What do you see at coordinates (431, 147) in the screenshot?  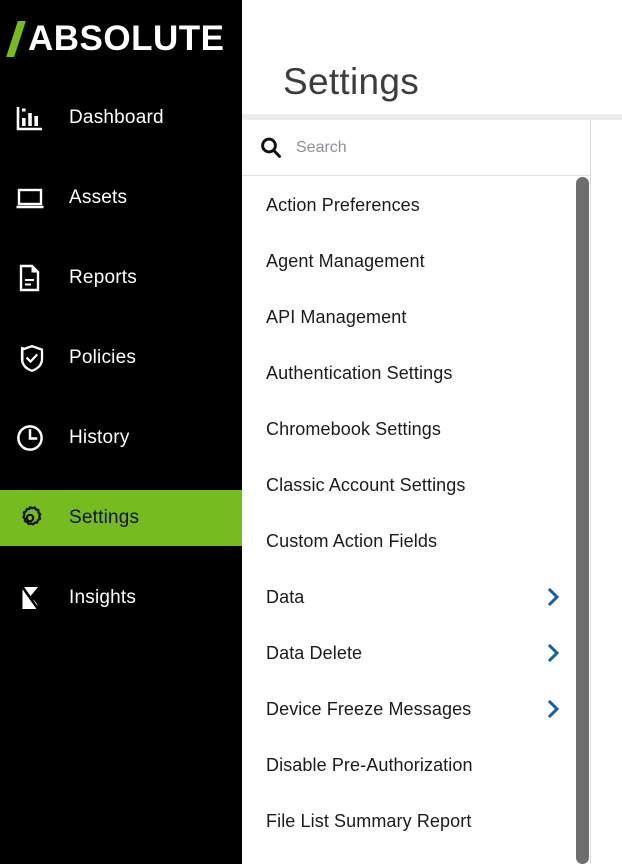 I see `search-input` at bounding box center [431, 147].